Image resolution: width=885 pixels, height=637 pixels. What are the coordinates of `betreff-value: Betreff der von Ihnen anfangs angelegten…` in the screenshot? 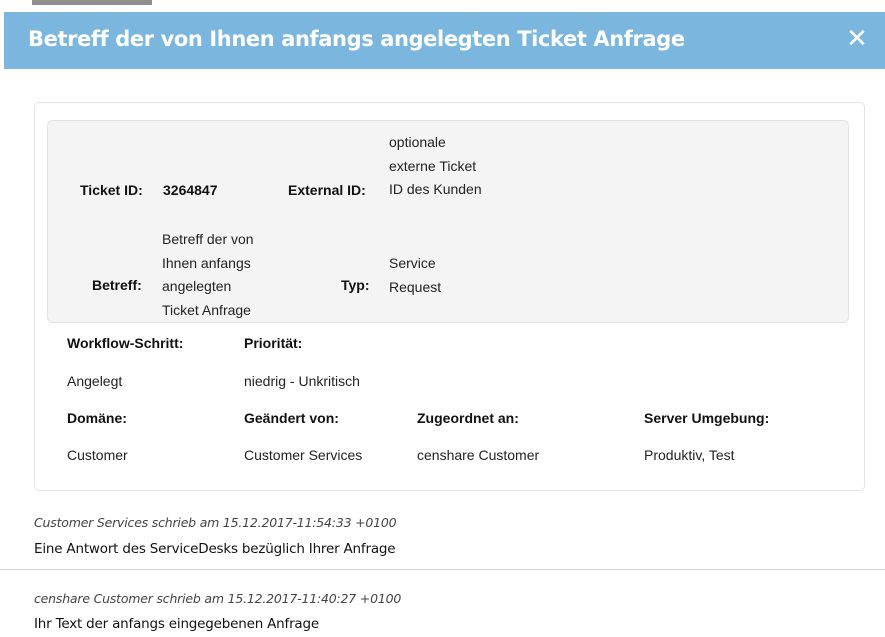 It's located at (208, 275).